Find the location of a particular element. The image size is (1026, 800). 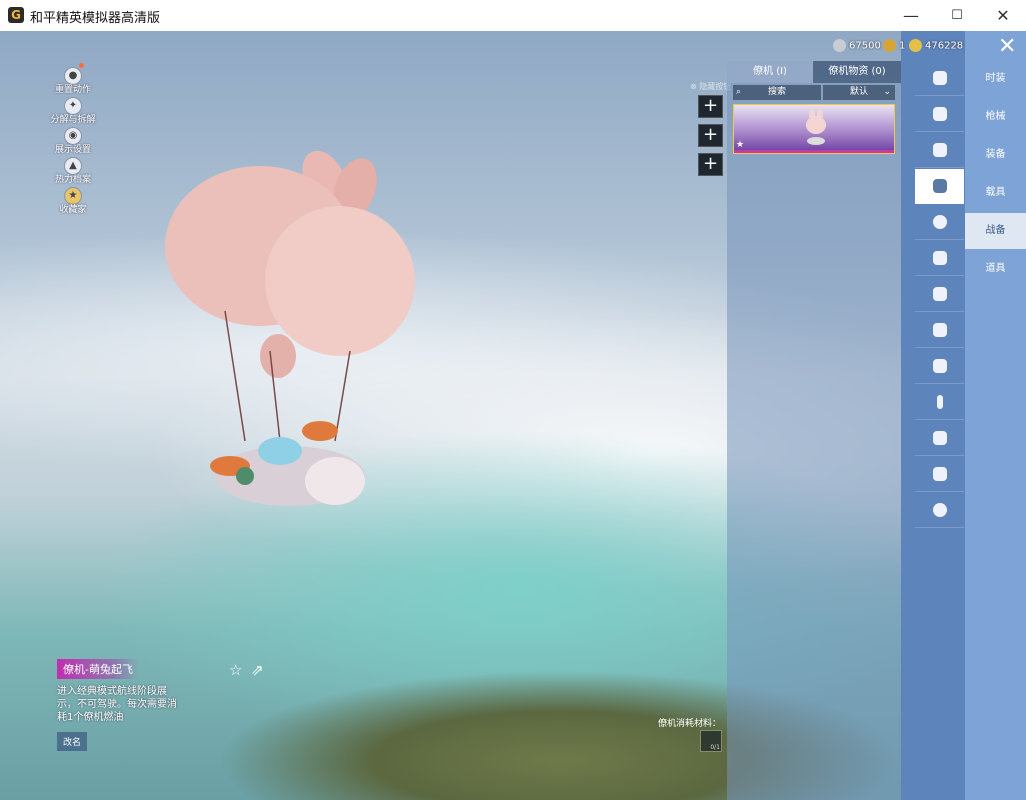

eye-icon: ◉ is located at coordinates (73, 136).